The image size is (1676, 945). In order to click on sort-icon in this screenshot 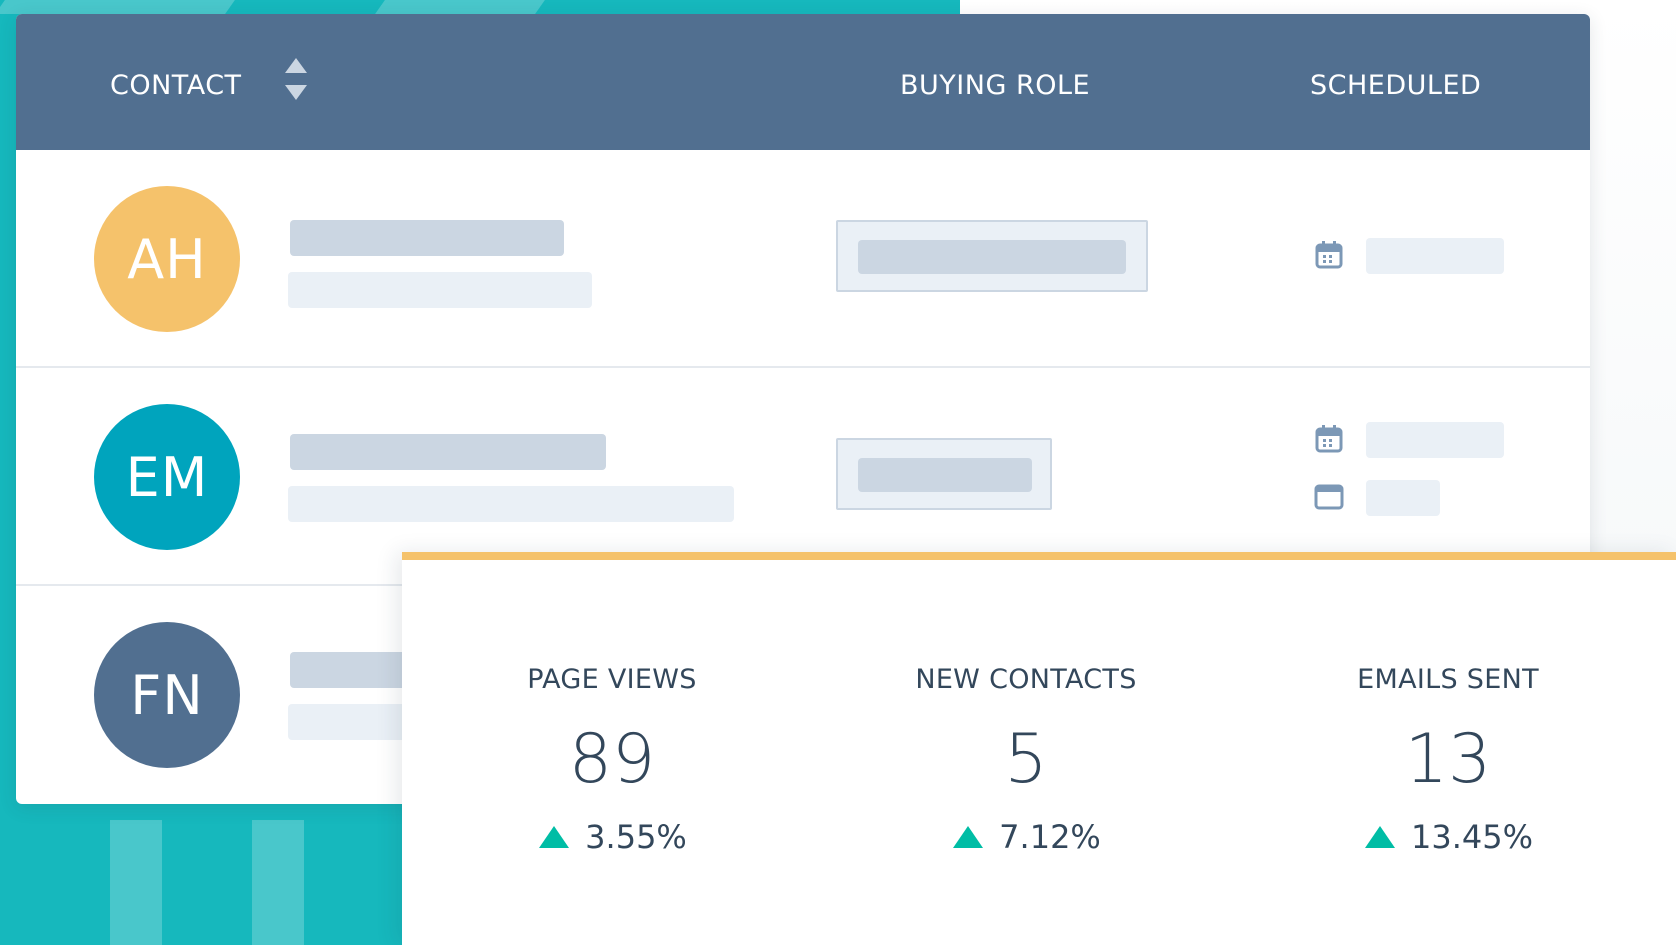, I will do `click(296, 79)`.